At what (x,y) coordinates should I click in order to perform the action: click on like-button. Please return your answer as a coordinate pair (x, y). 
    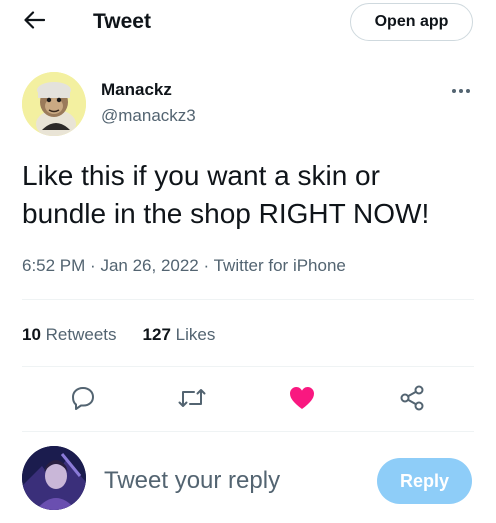
    Looking at the image, I should click on (302, 400).